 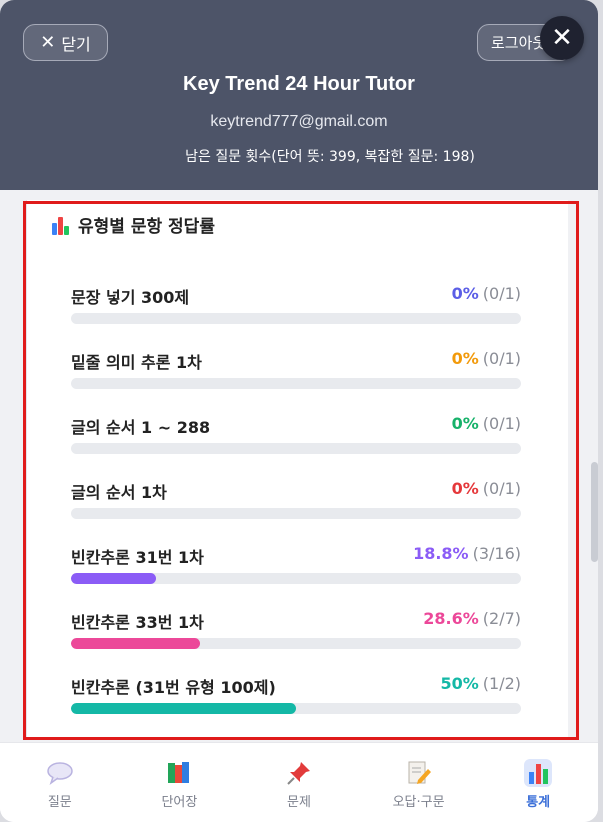 I want to click on nav-item-label: 통계, so click(x=538, y=802).